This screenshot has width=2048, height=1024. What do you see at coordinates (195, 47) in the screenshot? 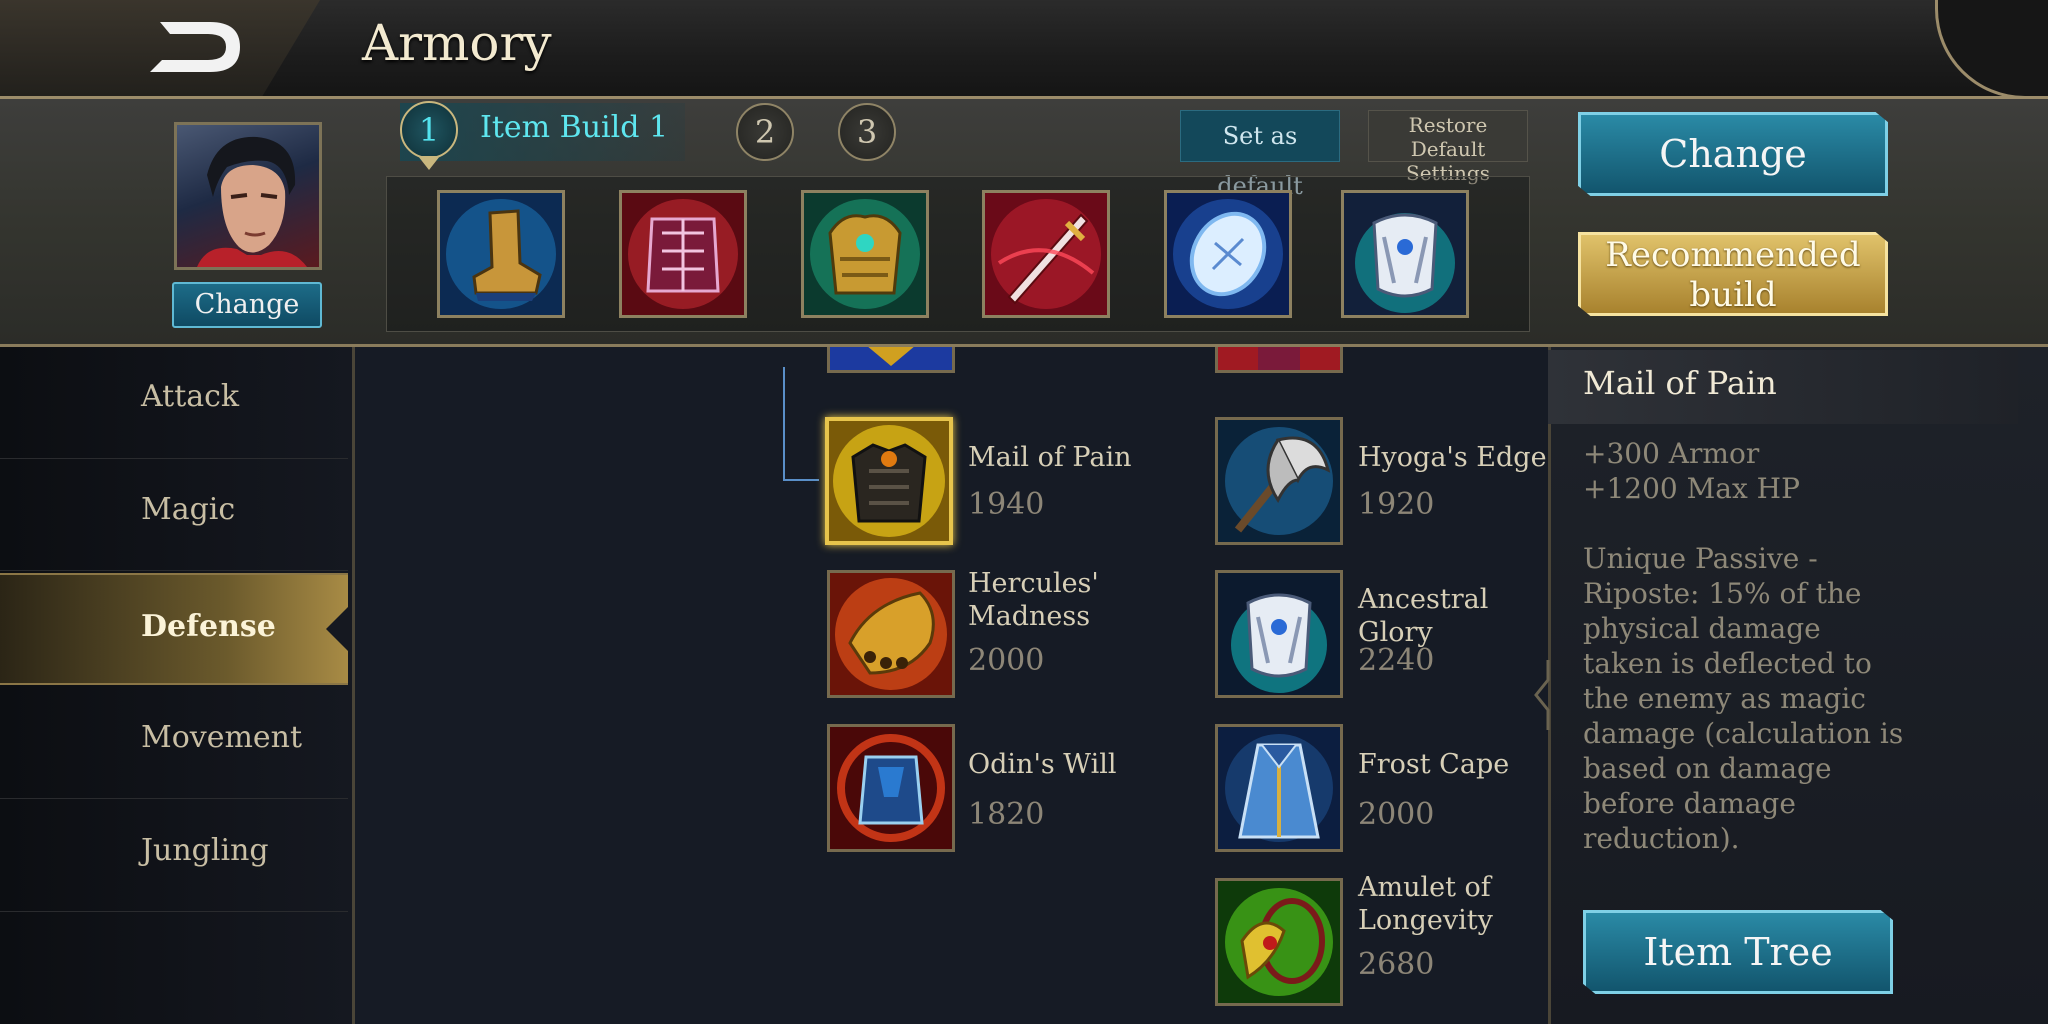
I see `back-arrow-icon` at bounding box center [195, 47].